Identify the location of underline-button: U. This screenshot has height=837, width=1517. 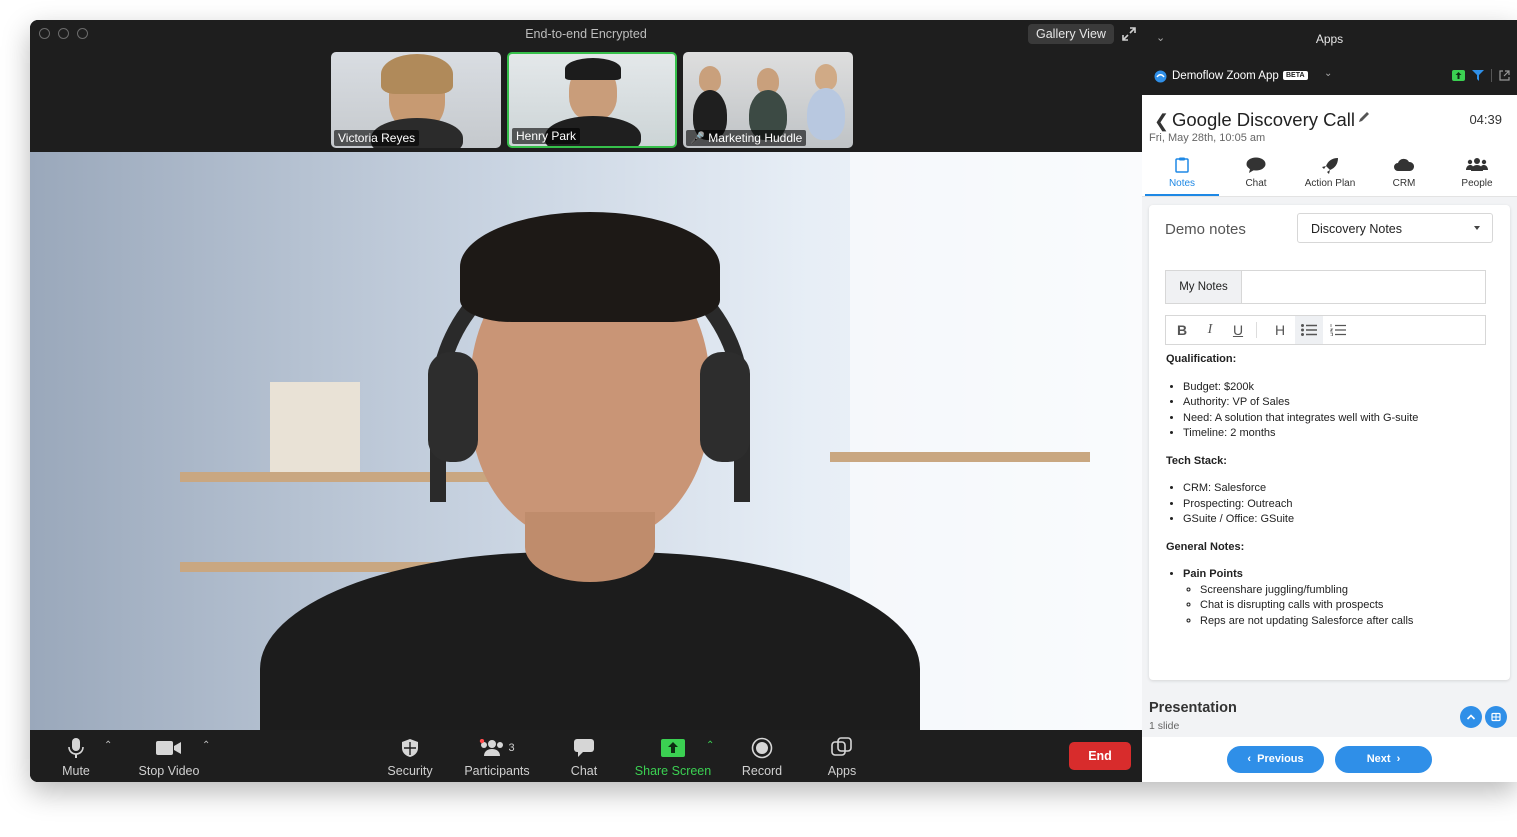
(1238, 330).